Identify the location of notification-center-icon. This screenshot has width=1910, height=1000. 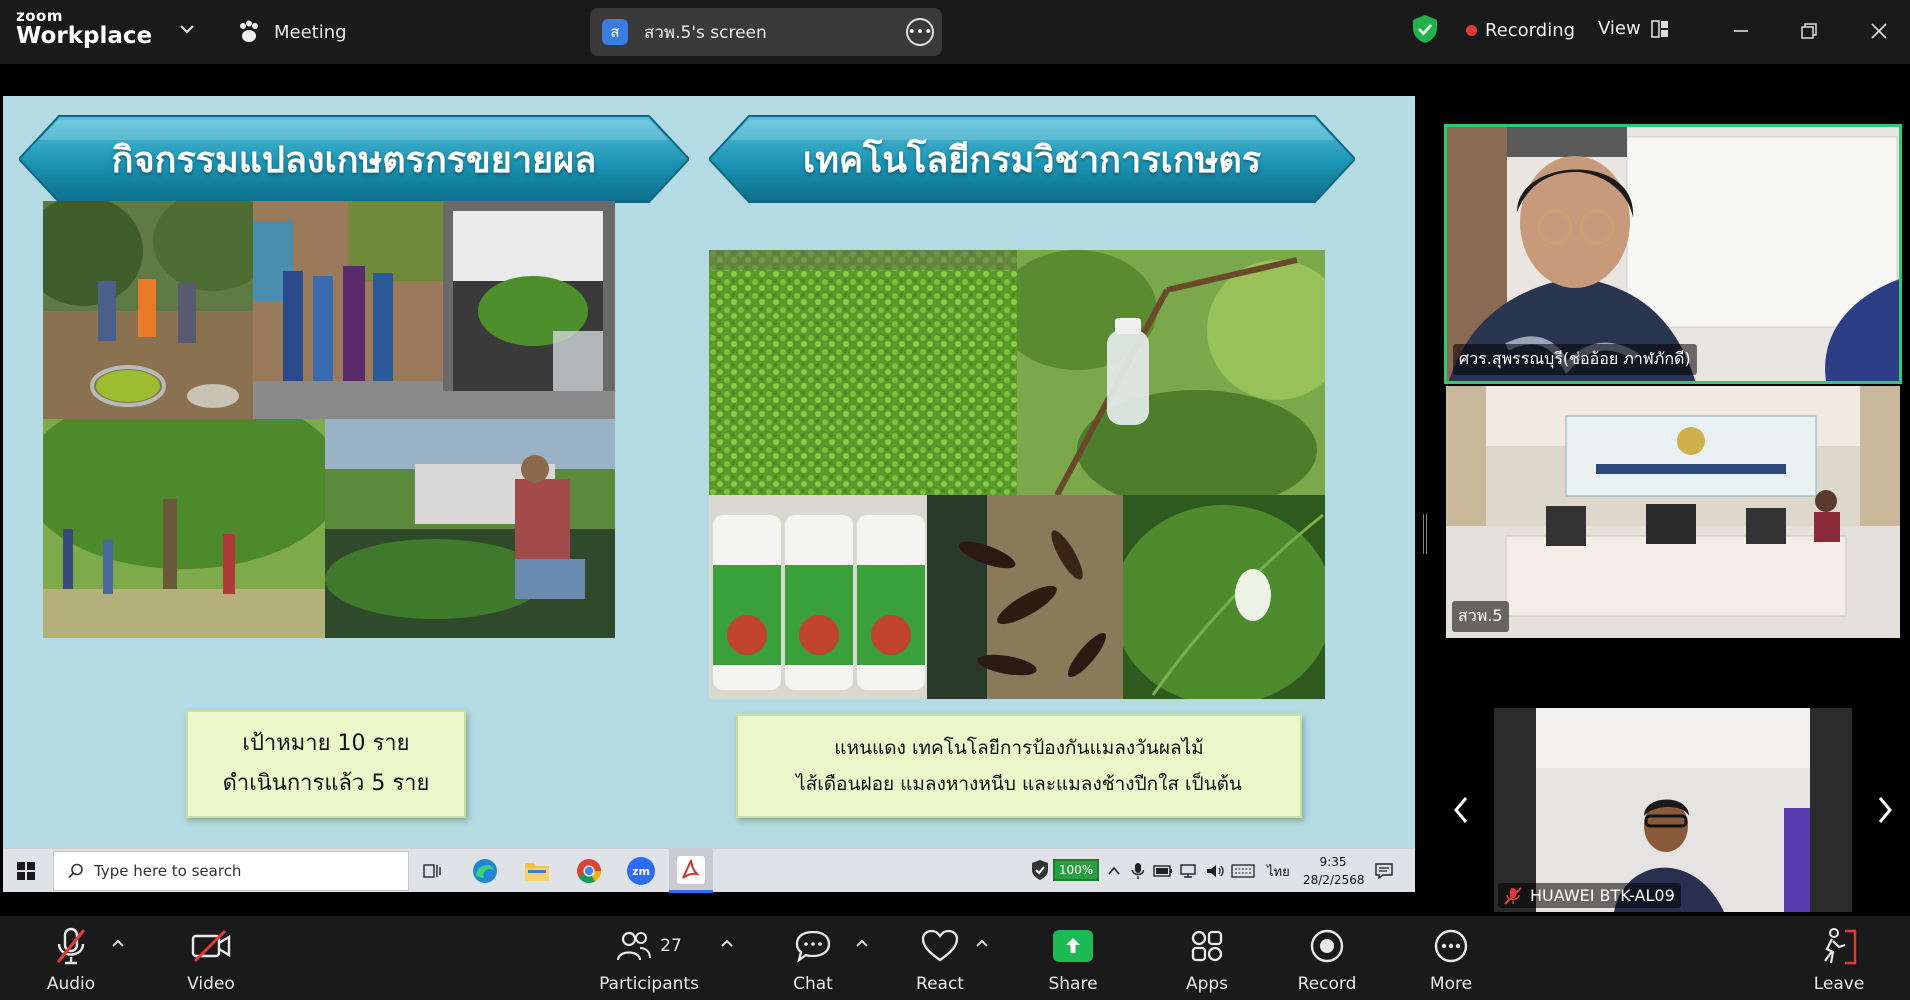
(1384, 871).